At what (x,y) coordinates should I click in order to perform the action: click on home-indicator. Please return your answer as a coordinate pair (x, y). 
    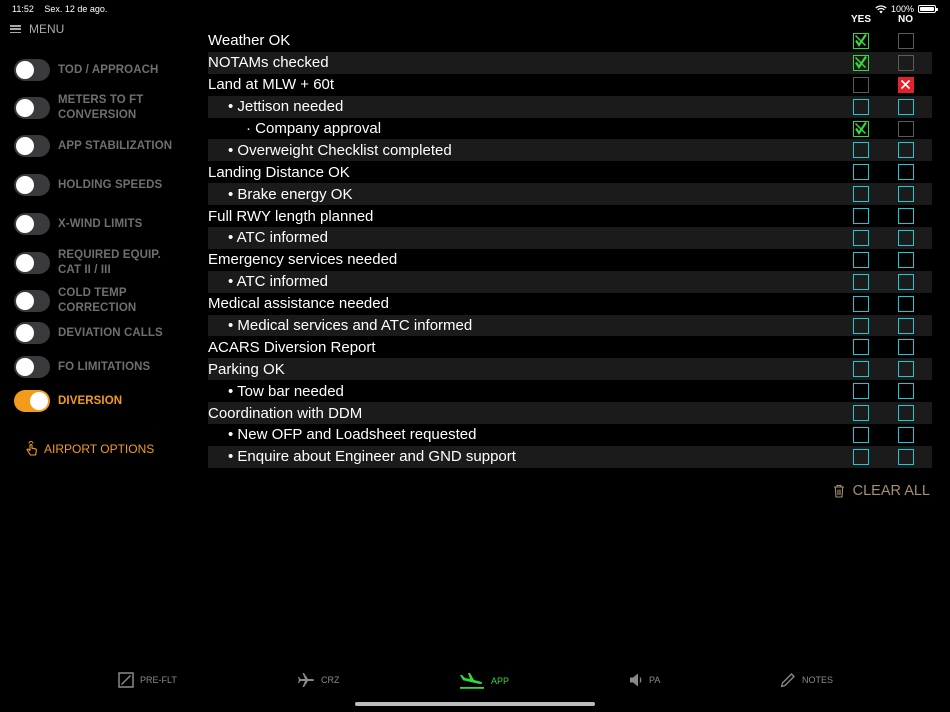
    Looking at the image, I should click on (475, 704).